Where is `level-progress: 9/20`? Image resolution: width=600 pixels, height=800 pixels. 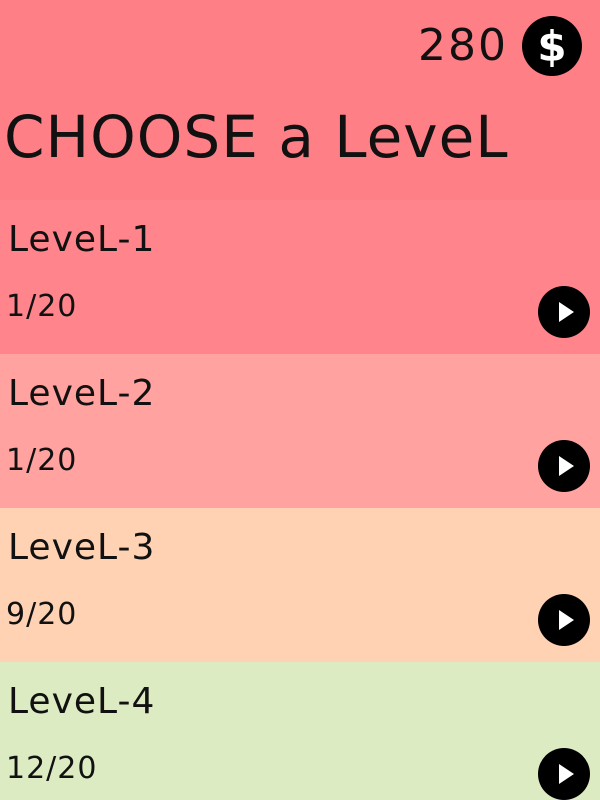 level-progress: 9/20 is located at coordinates (42, 614).